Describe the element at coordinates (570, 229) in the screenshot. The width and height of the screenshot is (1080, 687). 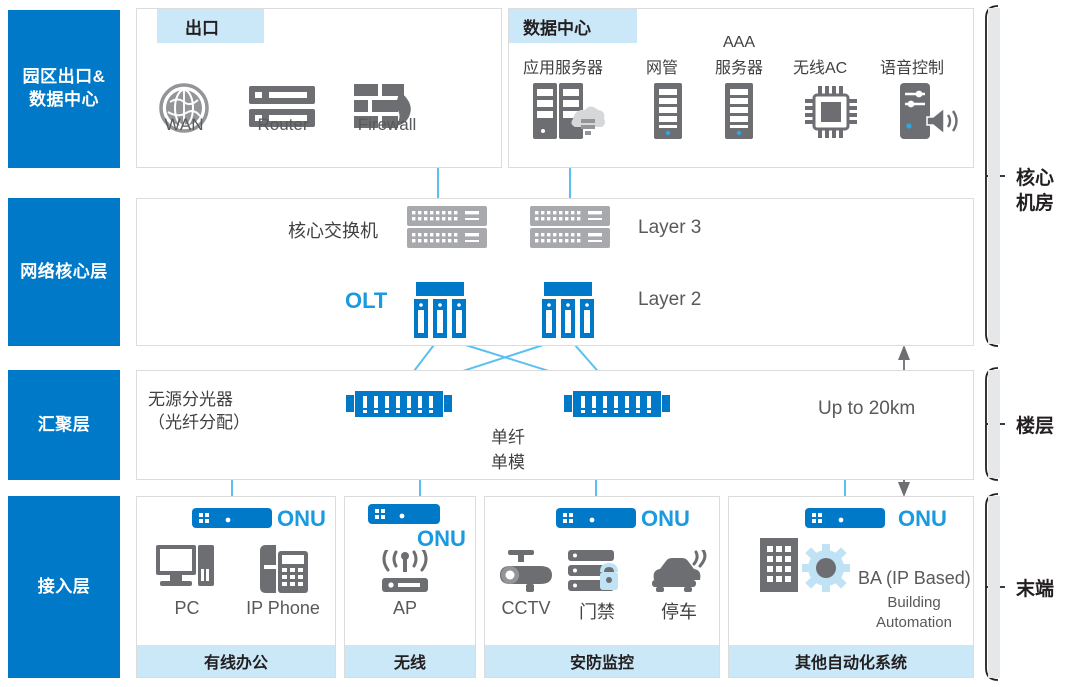
I see `core-switch-right-icon` at that location.